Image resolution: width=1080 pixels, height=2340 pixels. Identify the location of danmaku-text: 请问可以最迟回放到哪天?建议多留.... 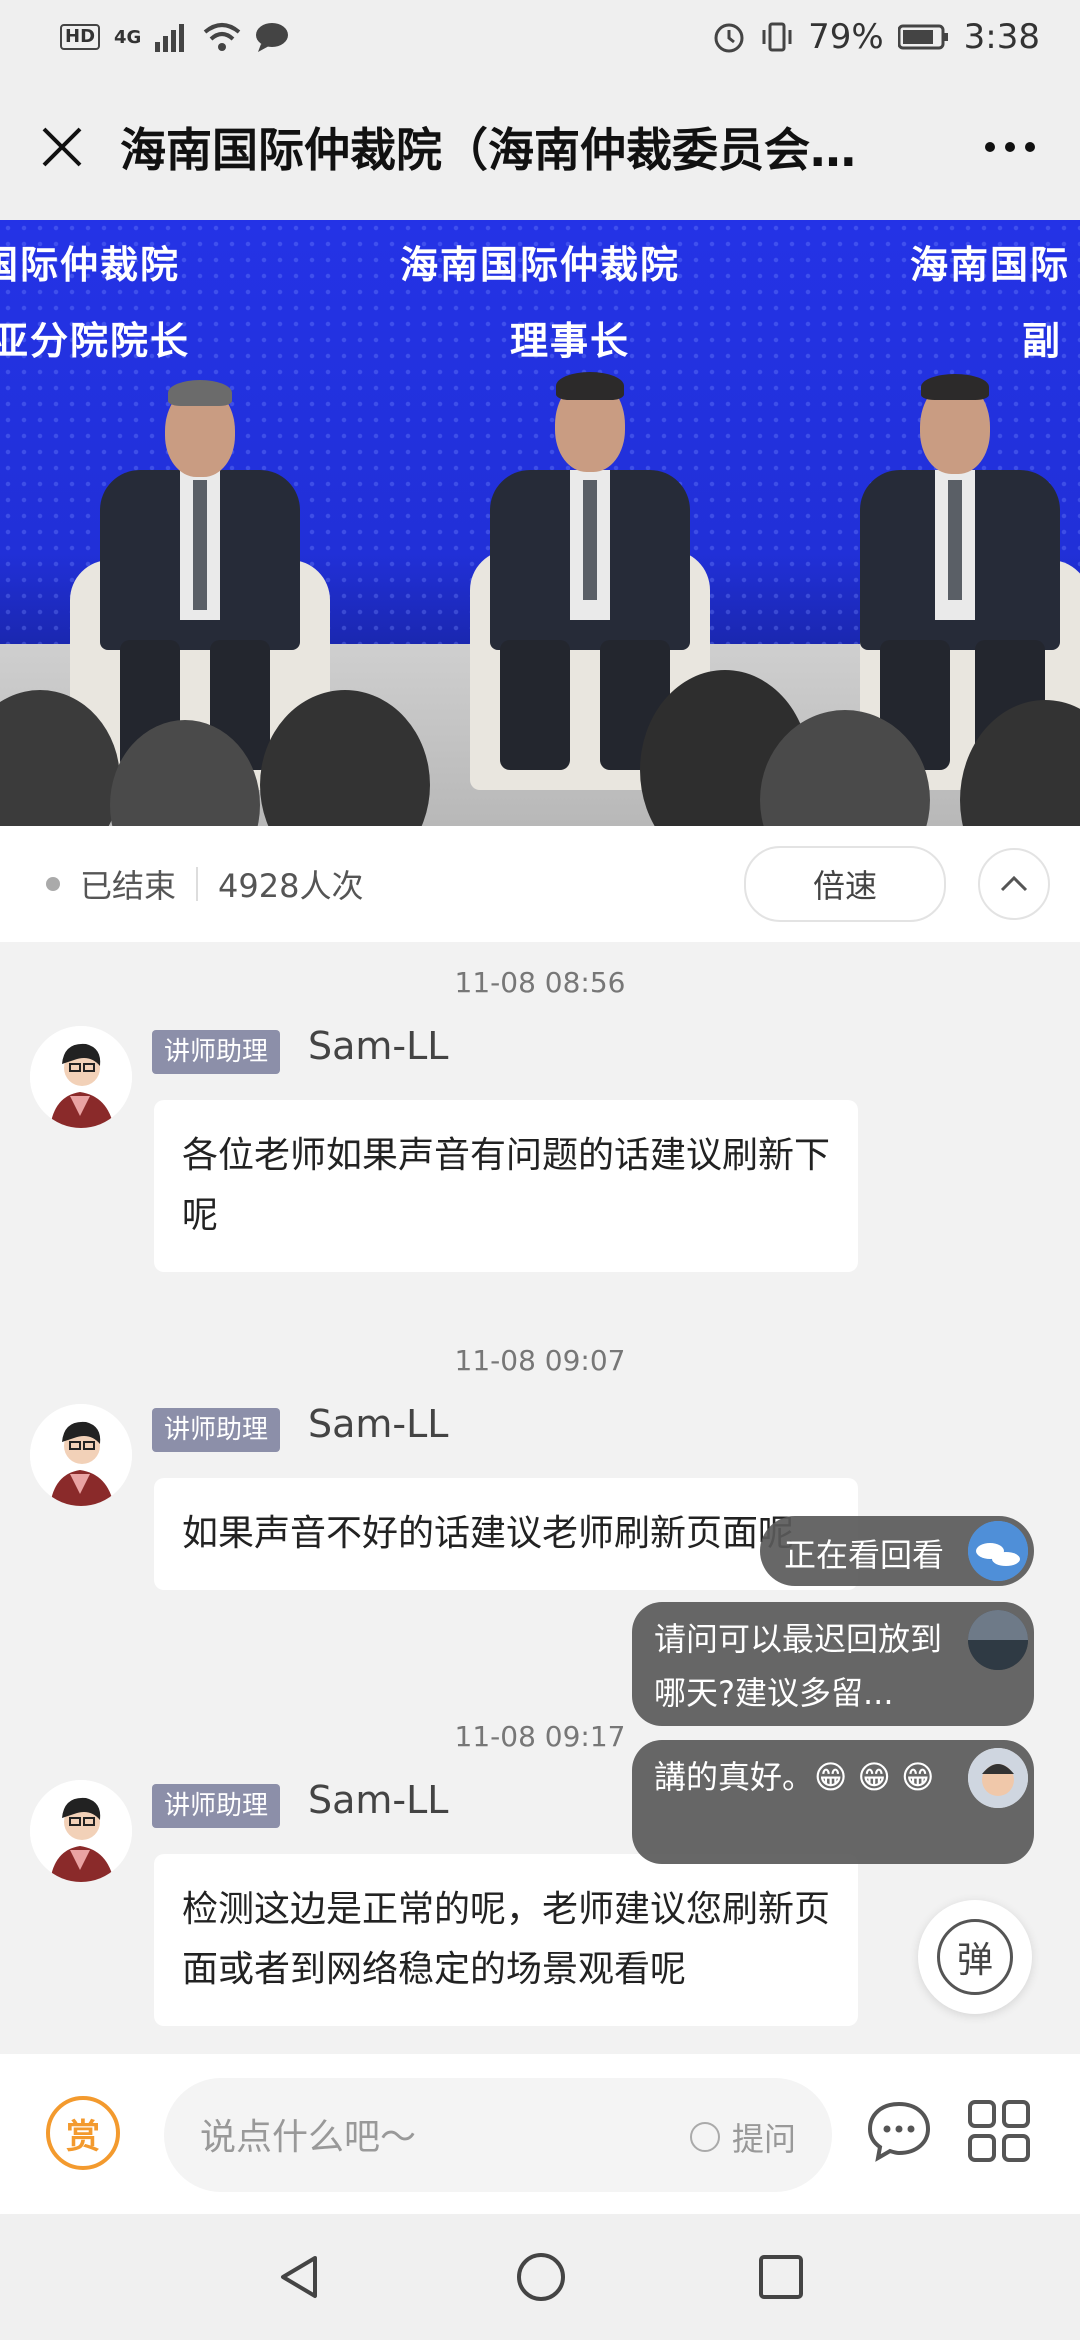
(798, 1666).